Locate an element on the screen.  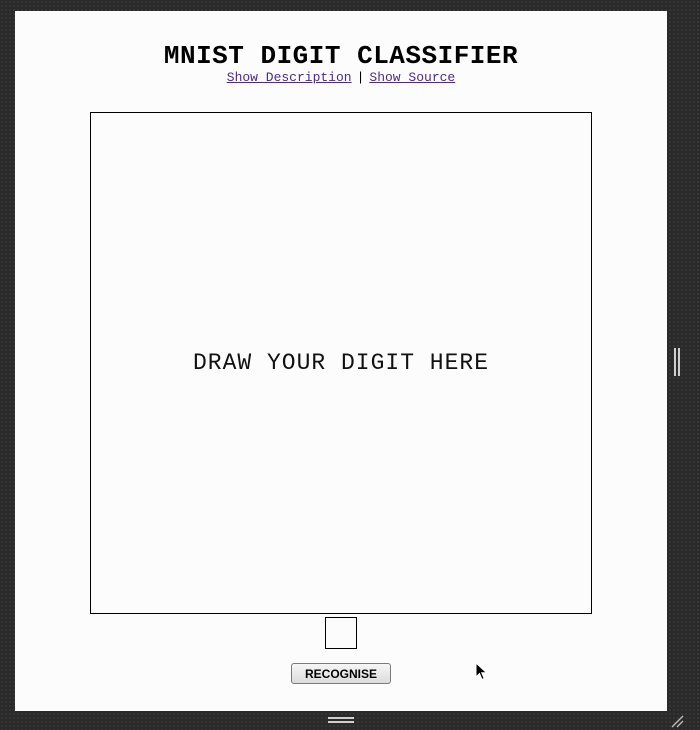
header-links: Show Description | Show Source is located at coordinates (341, 77).